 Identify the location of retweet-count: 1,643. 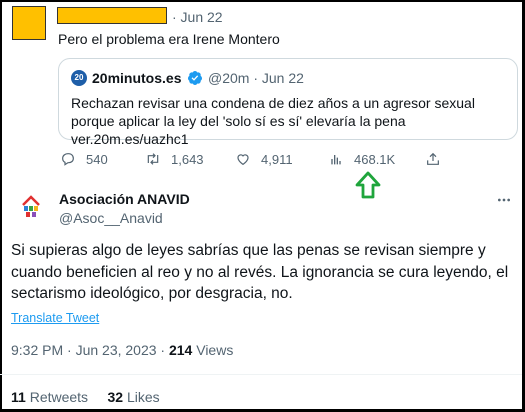
(187, 159).